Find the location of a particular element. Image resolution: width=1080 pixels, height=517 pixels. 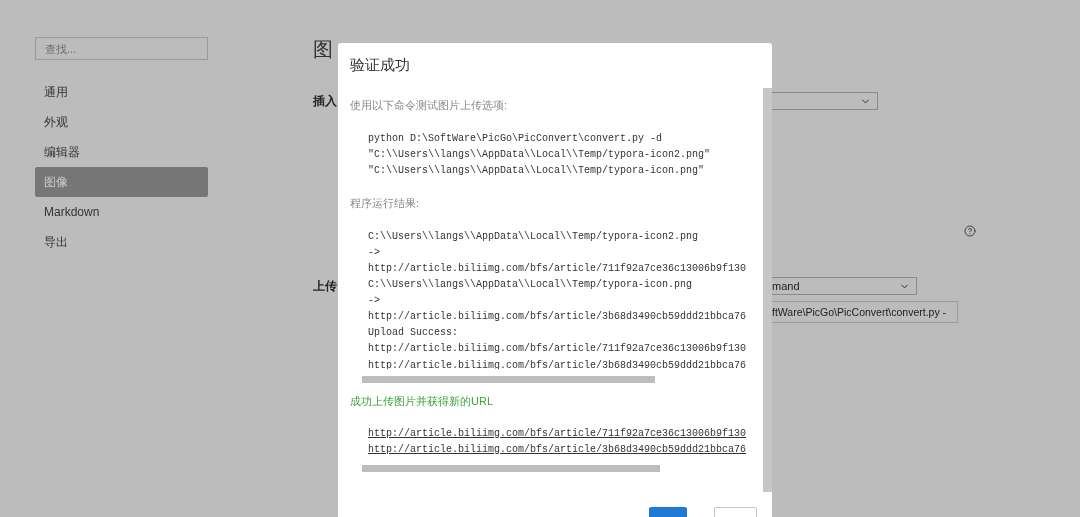

output-line: Upload Success: is located at coordinates (413, 333).